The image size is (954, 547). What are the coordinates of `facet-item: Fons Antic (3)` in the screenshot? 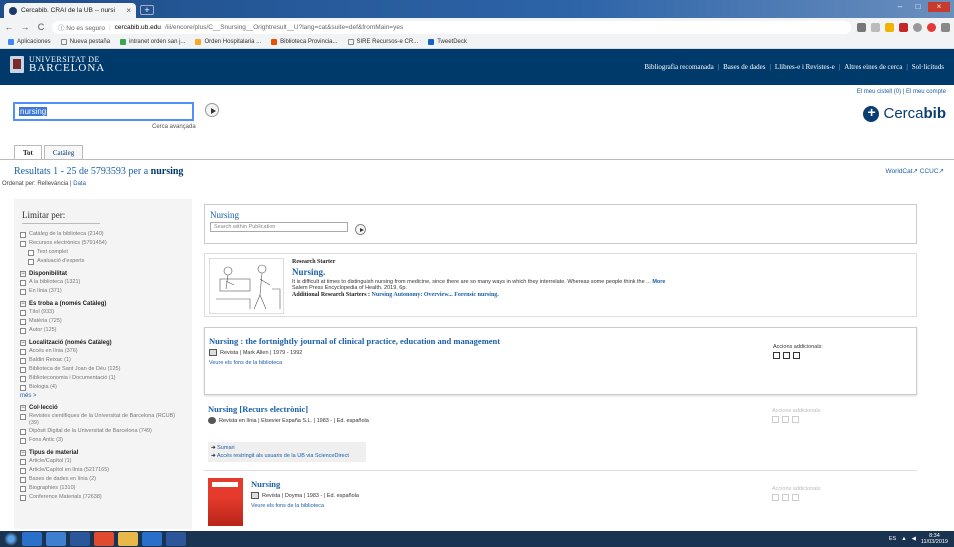 It's located at (103, 440).